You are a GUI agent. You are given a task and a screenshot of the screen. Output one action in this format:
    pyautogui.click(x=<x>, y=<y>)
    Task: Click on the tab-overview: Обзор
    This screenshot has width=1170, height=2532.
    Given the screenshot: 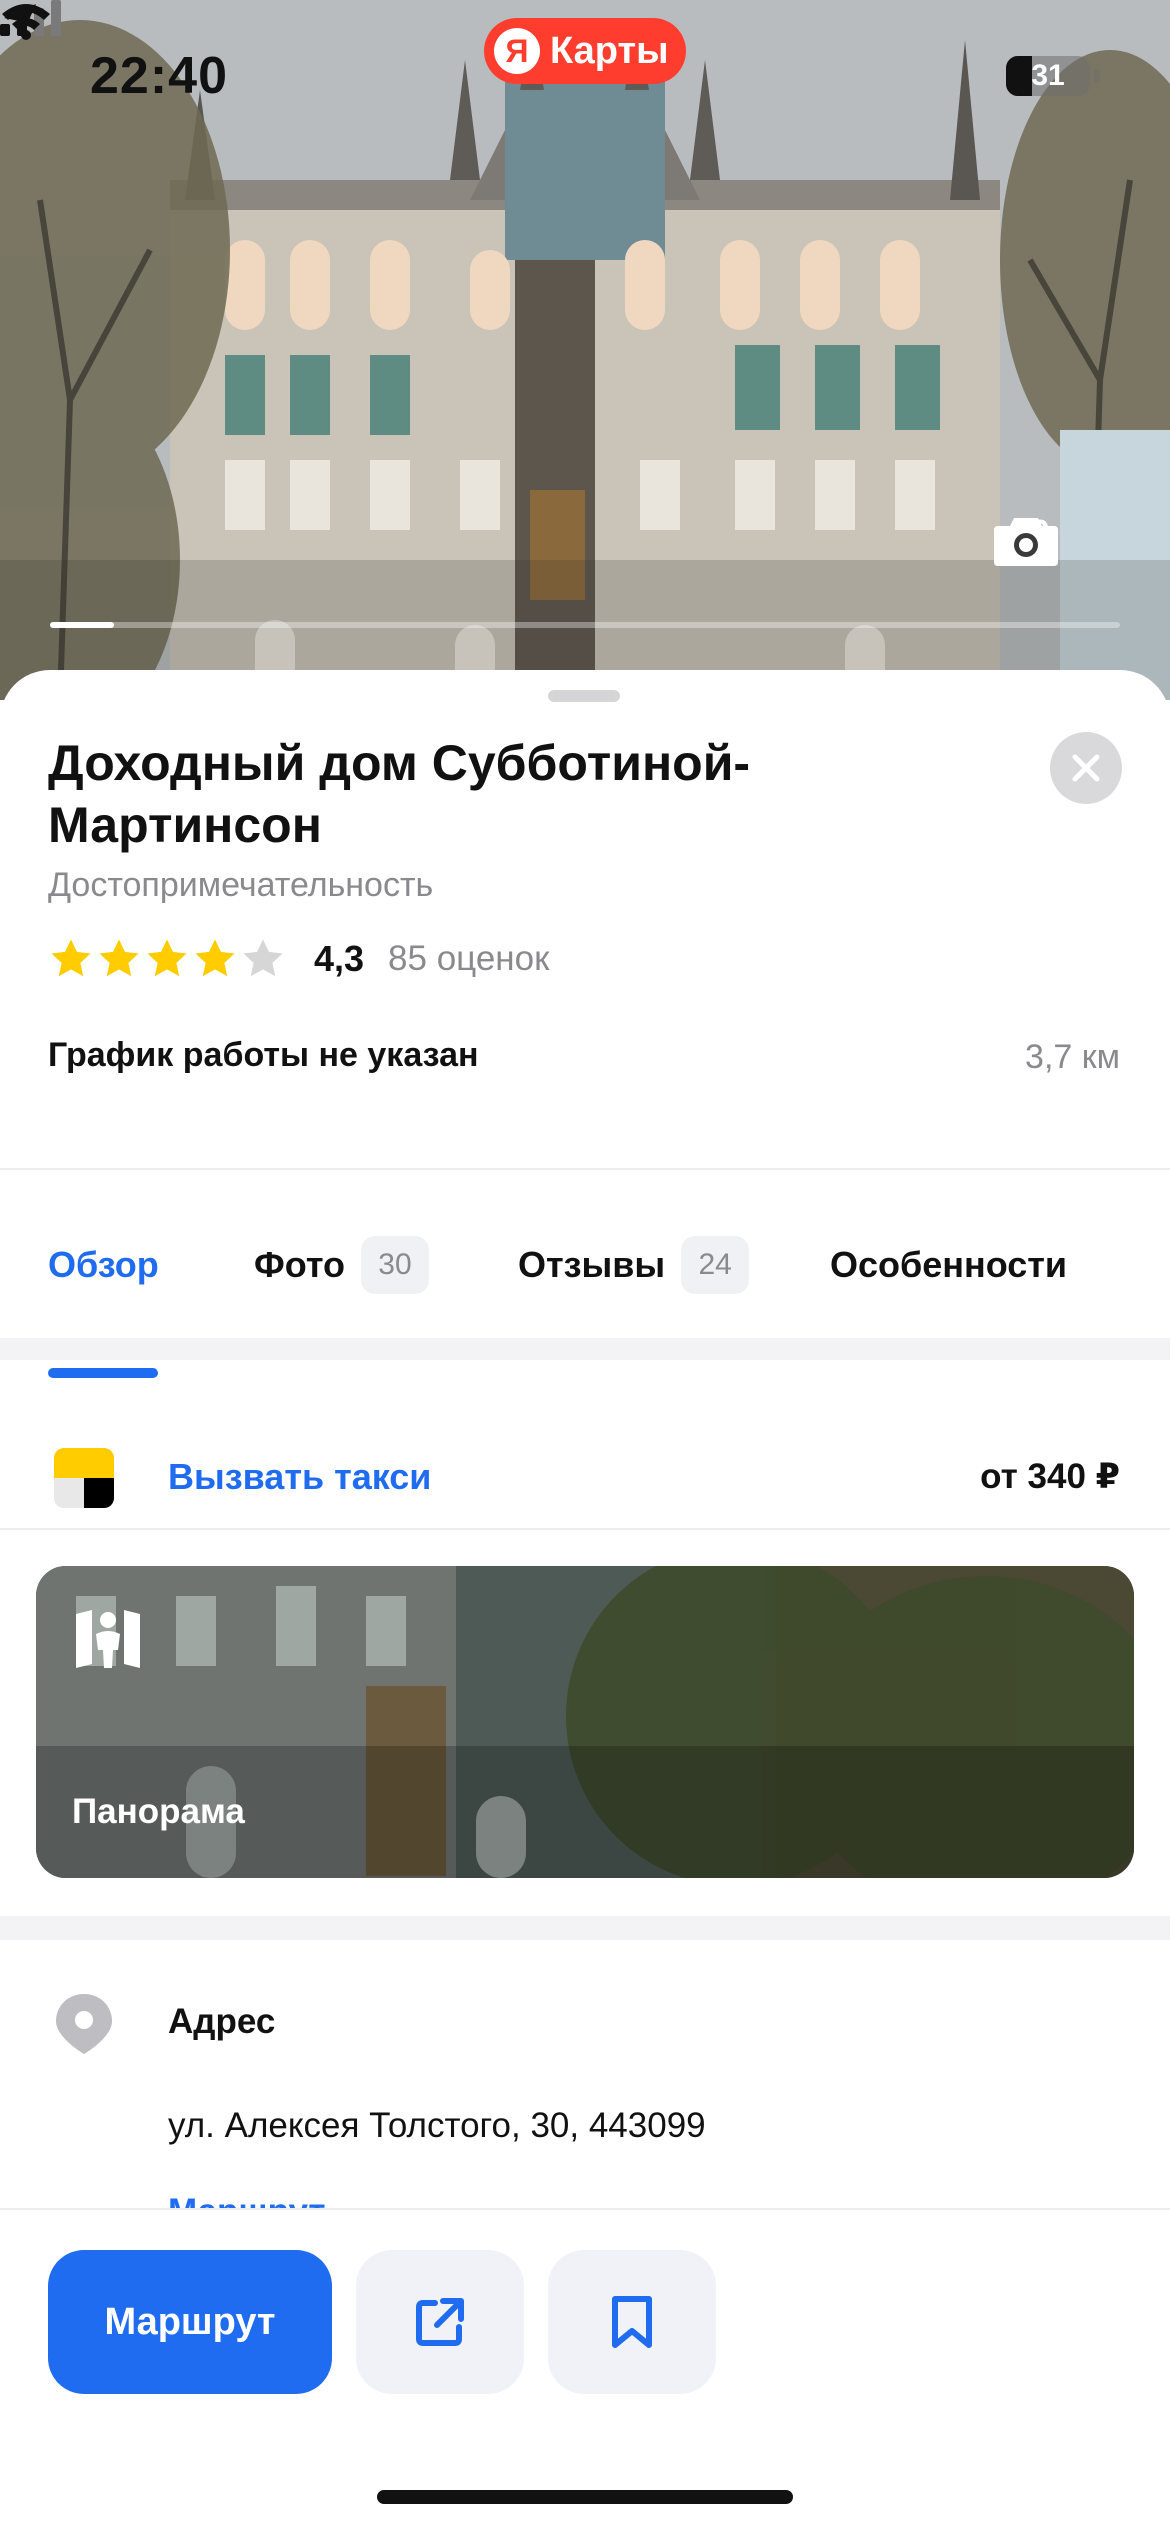 What is the action you would take?
    pyautogui.click(x=103, y=1265)
    